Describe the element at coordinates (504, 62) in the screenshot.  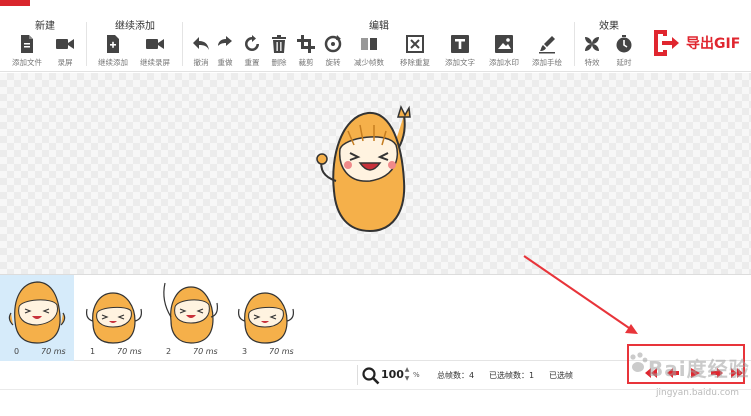
I see `add-watermark-label: 添加水印` at that location.